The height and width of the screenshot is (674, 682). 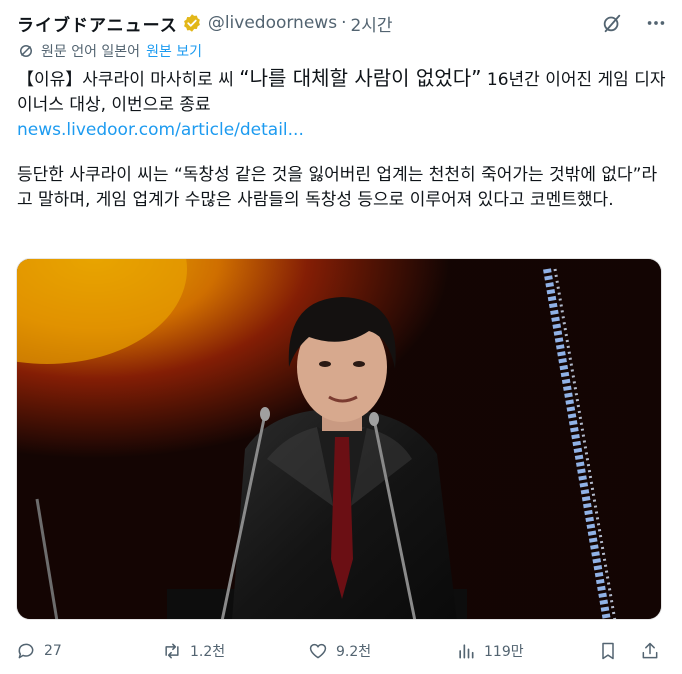 What do you see at coordinates (26, 51) in the screenshot?
I see `translate-icon` at bounding box center [26, 51].